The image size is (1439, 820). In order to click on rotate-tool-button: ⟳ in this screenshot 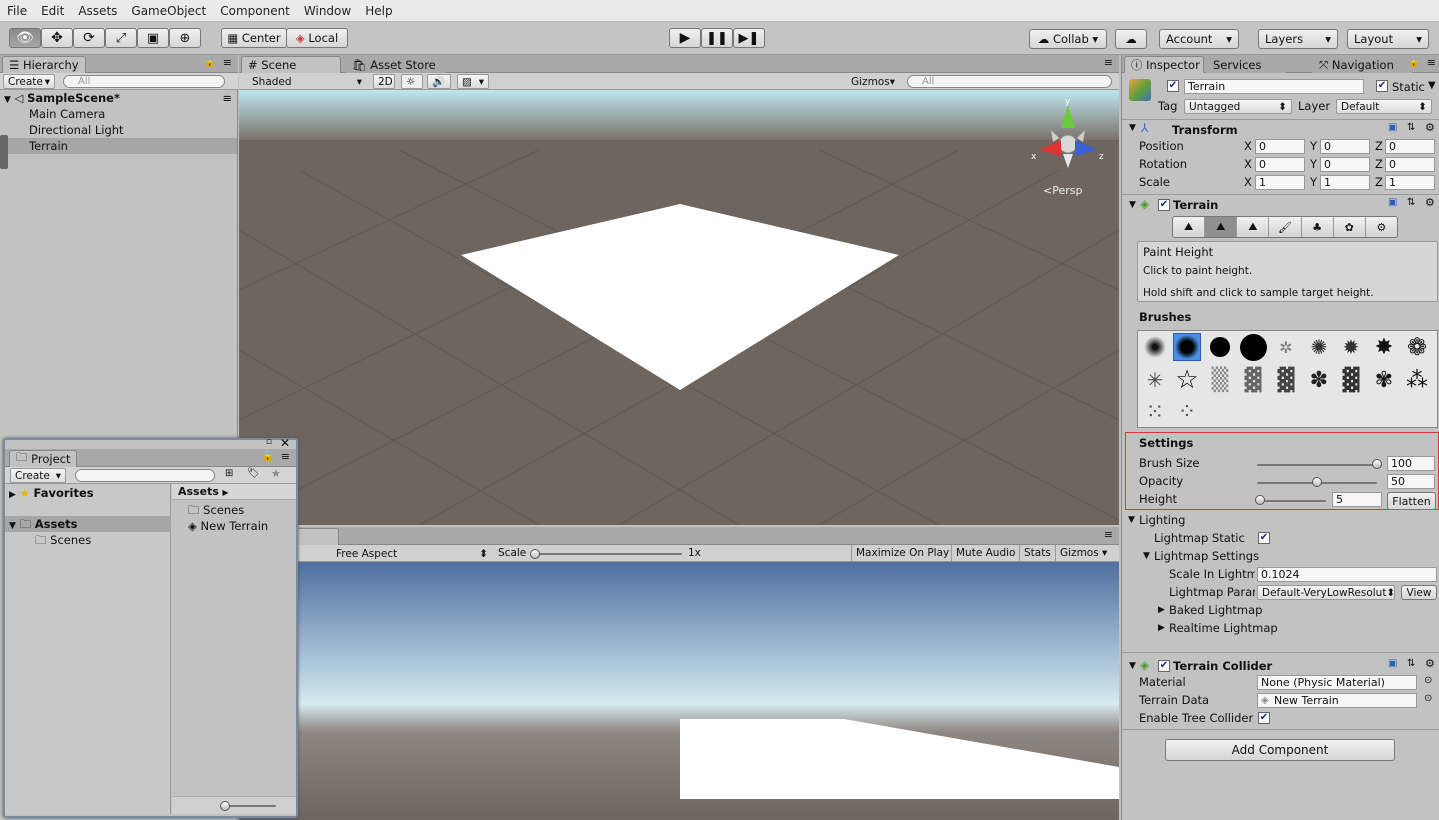, I will do `click(89, 38)`.